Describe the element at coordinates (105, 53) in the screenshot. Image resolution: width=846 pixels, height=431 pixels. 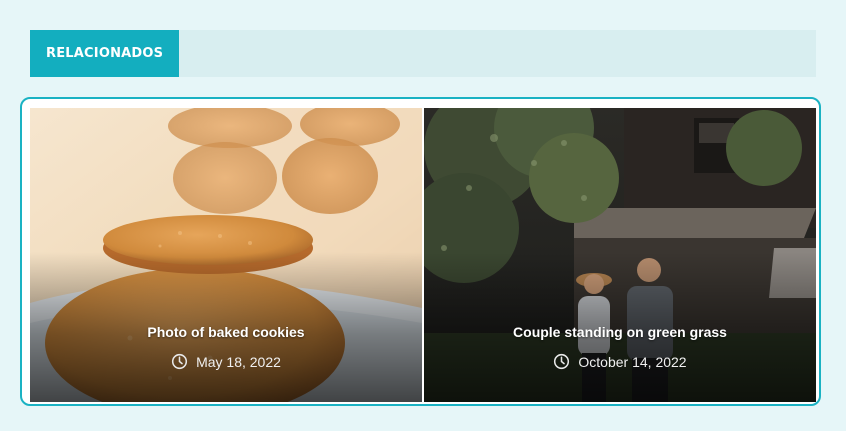
I see `related-section-title: RELACIONADOS` at that location.